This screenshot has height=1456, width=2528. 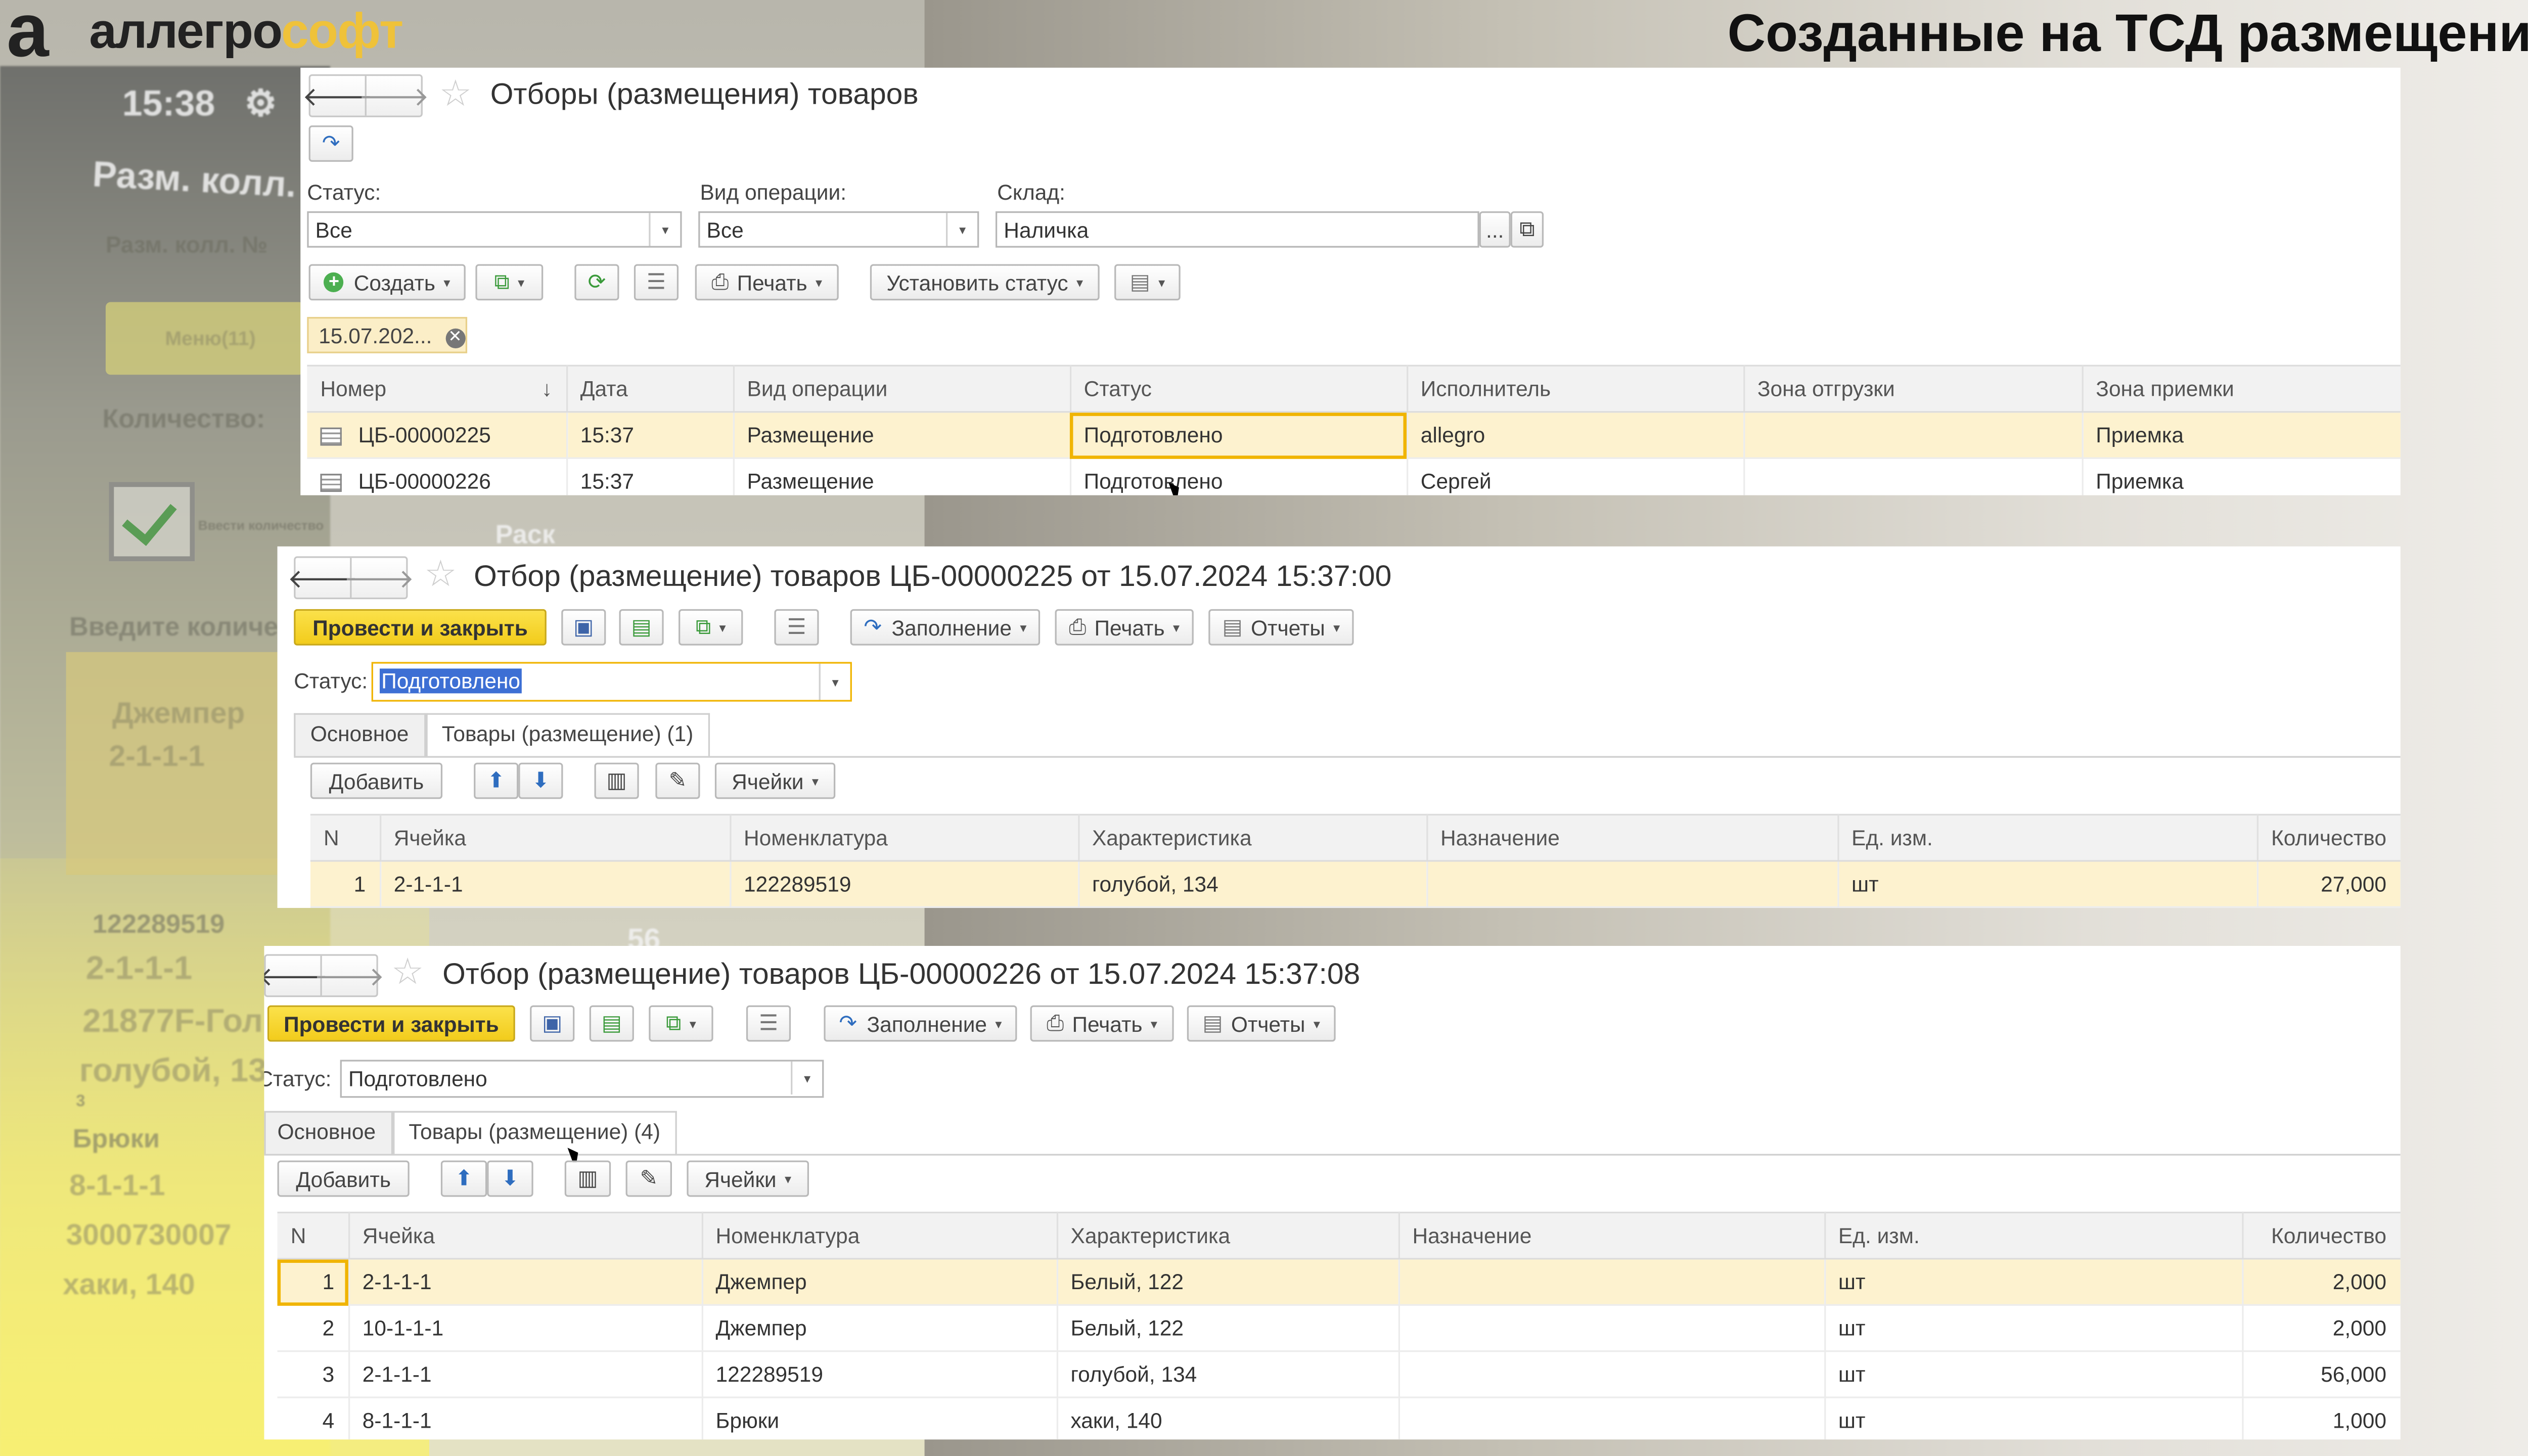 What do you see at coordinates (1262, 1023) in the screenshot?
I see `reports-button: ▤ Отчеты ▾` at bounding box center [1262, 1023].